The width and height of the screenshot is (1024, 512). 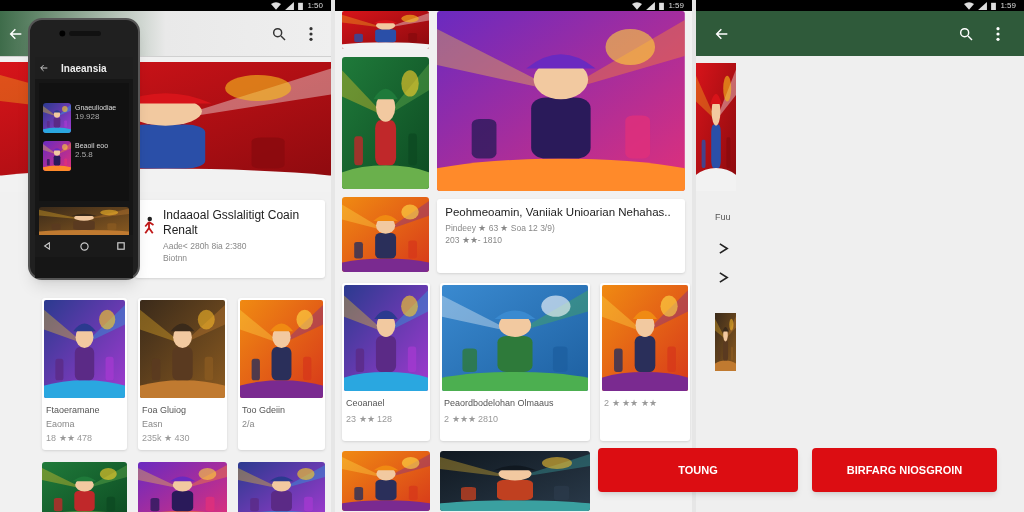 What do you see at coordinates (182, 374) in the screenshot?
I see `game-card: Foa Gluiog Easn 235k ★ 430` at bounding box center [182, 374].